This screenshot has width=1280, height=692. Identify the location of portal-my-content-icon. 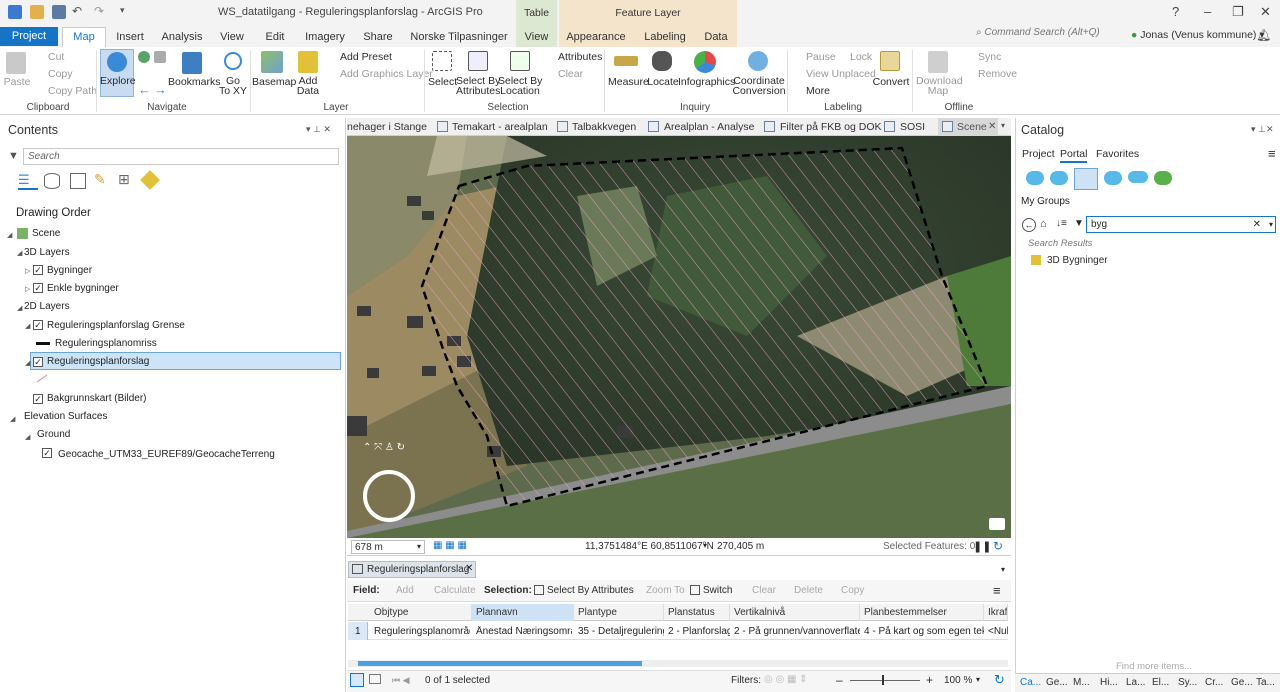
(1035, 178).